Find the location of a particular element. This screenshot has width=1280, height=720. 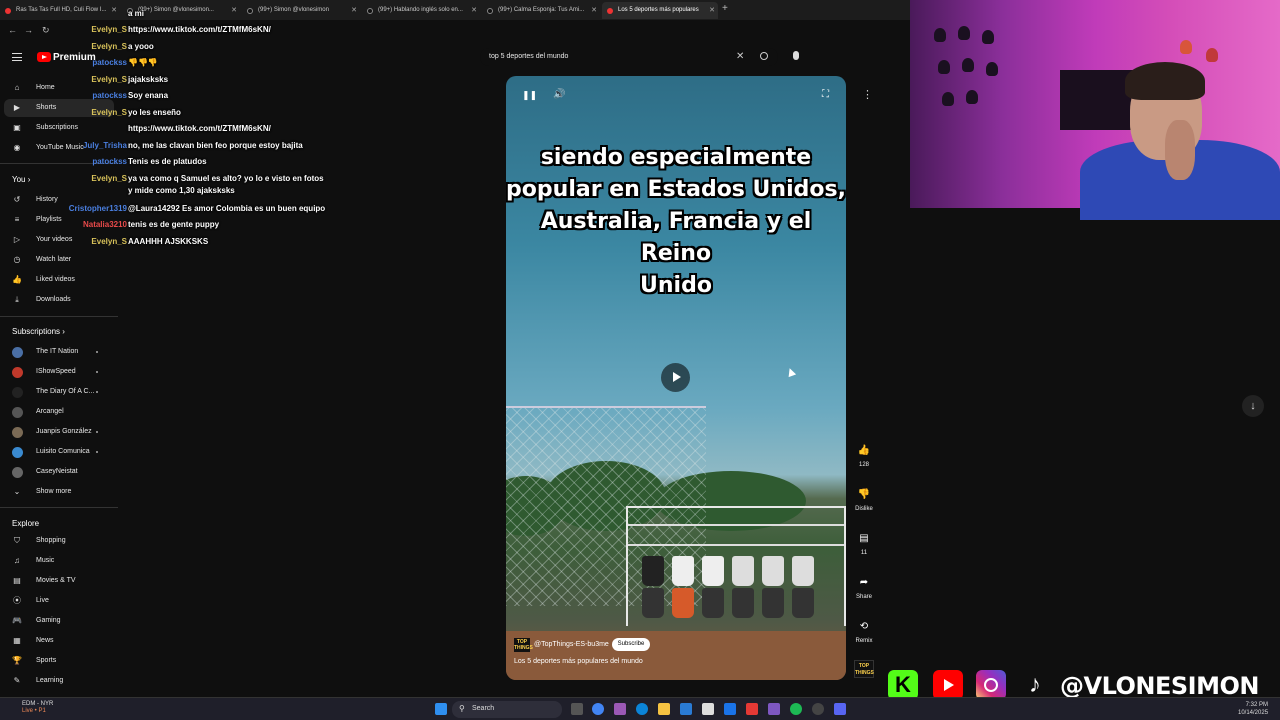

microphone-icon is located at coordinates (796, 55).